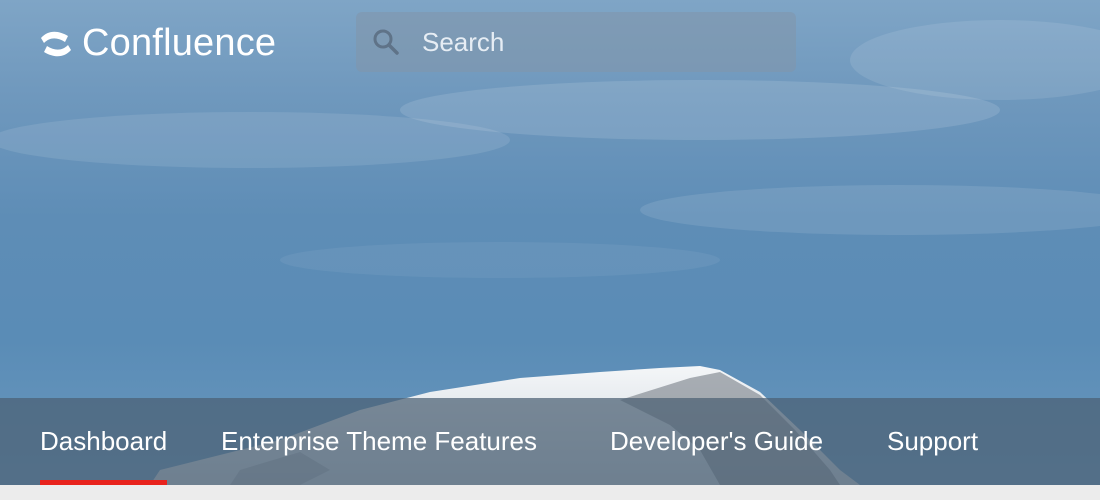 Image resolution: width=1100 pixels, height=500 pixels. What do you see at coordinates (179, 43) in the screenshot?
I see `app-name: Confluence` at bounding box center [179, 43].